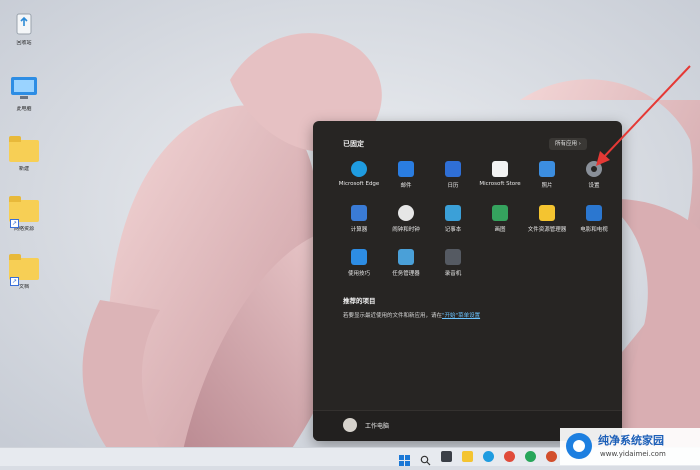 Image resolution: width=700 pixels, height=470 pixels. Describe the element at coordinates (350, 425) in the screenshot. I see `user-avatar` at that location.